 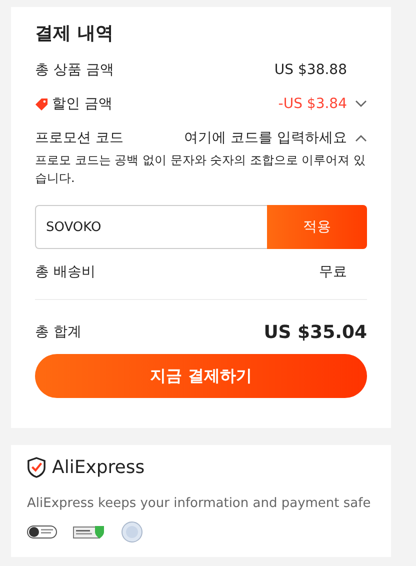 I want to click on promo-prompt: 여기에 코드를 입력하세요, so click(x=265, y=138).